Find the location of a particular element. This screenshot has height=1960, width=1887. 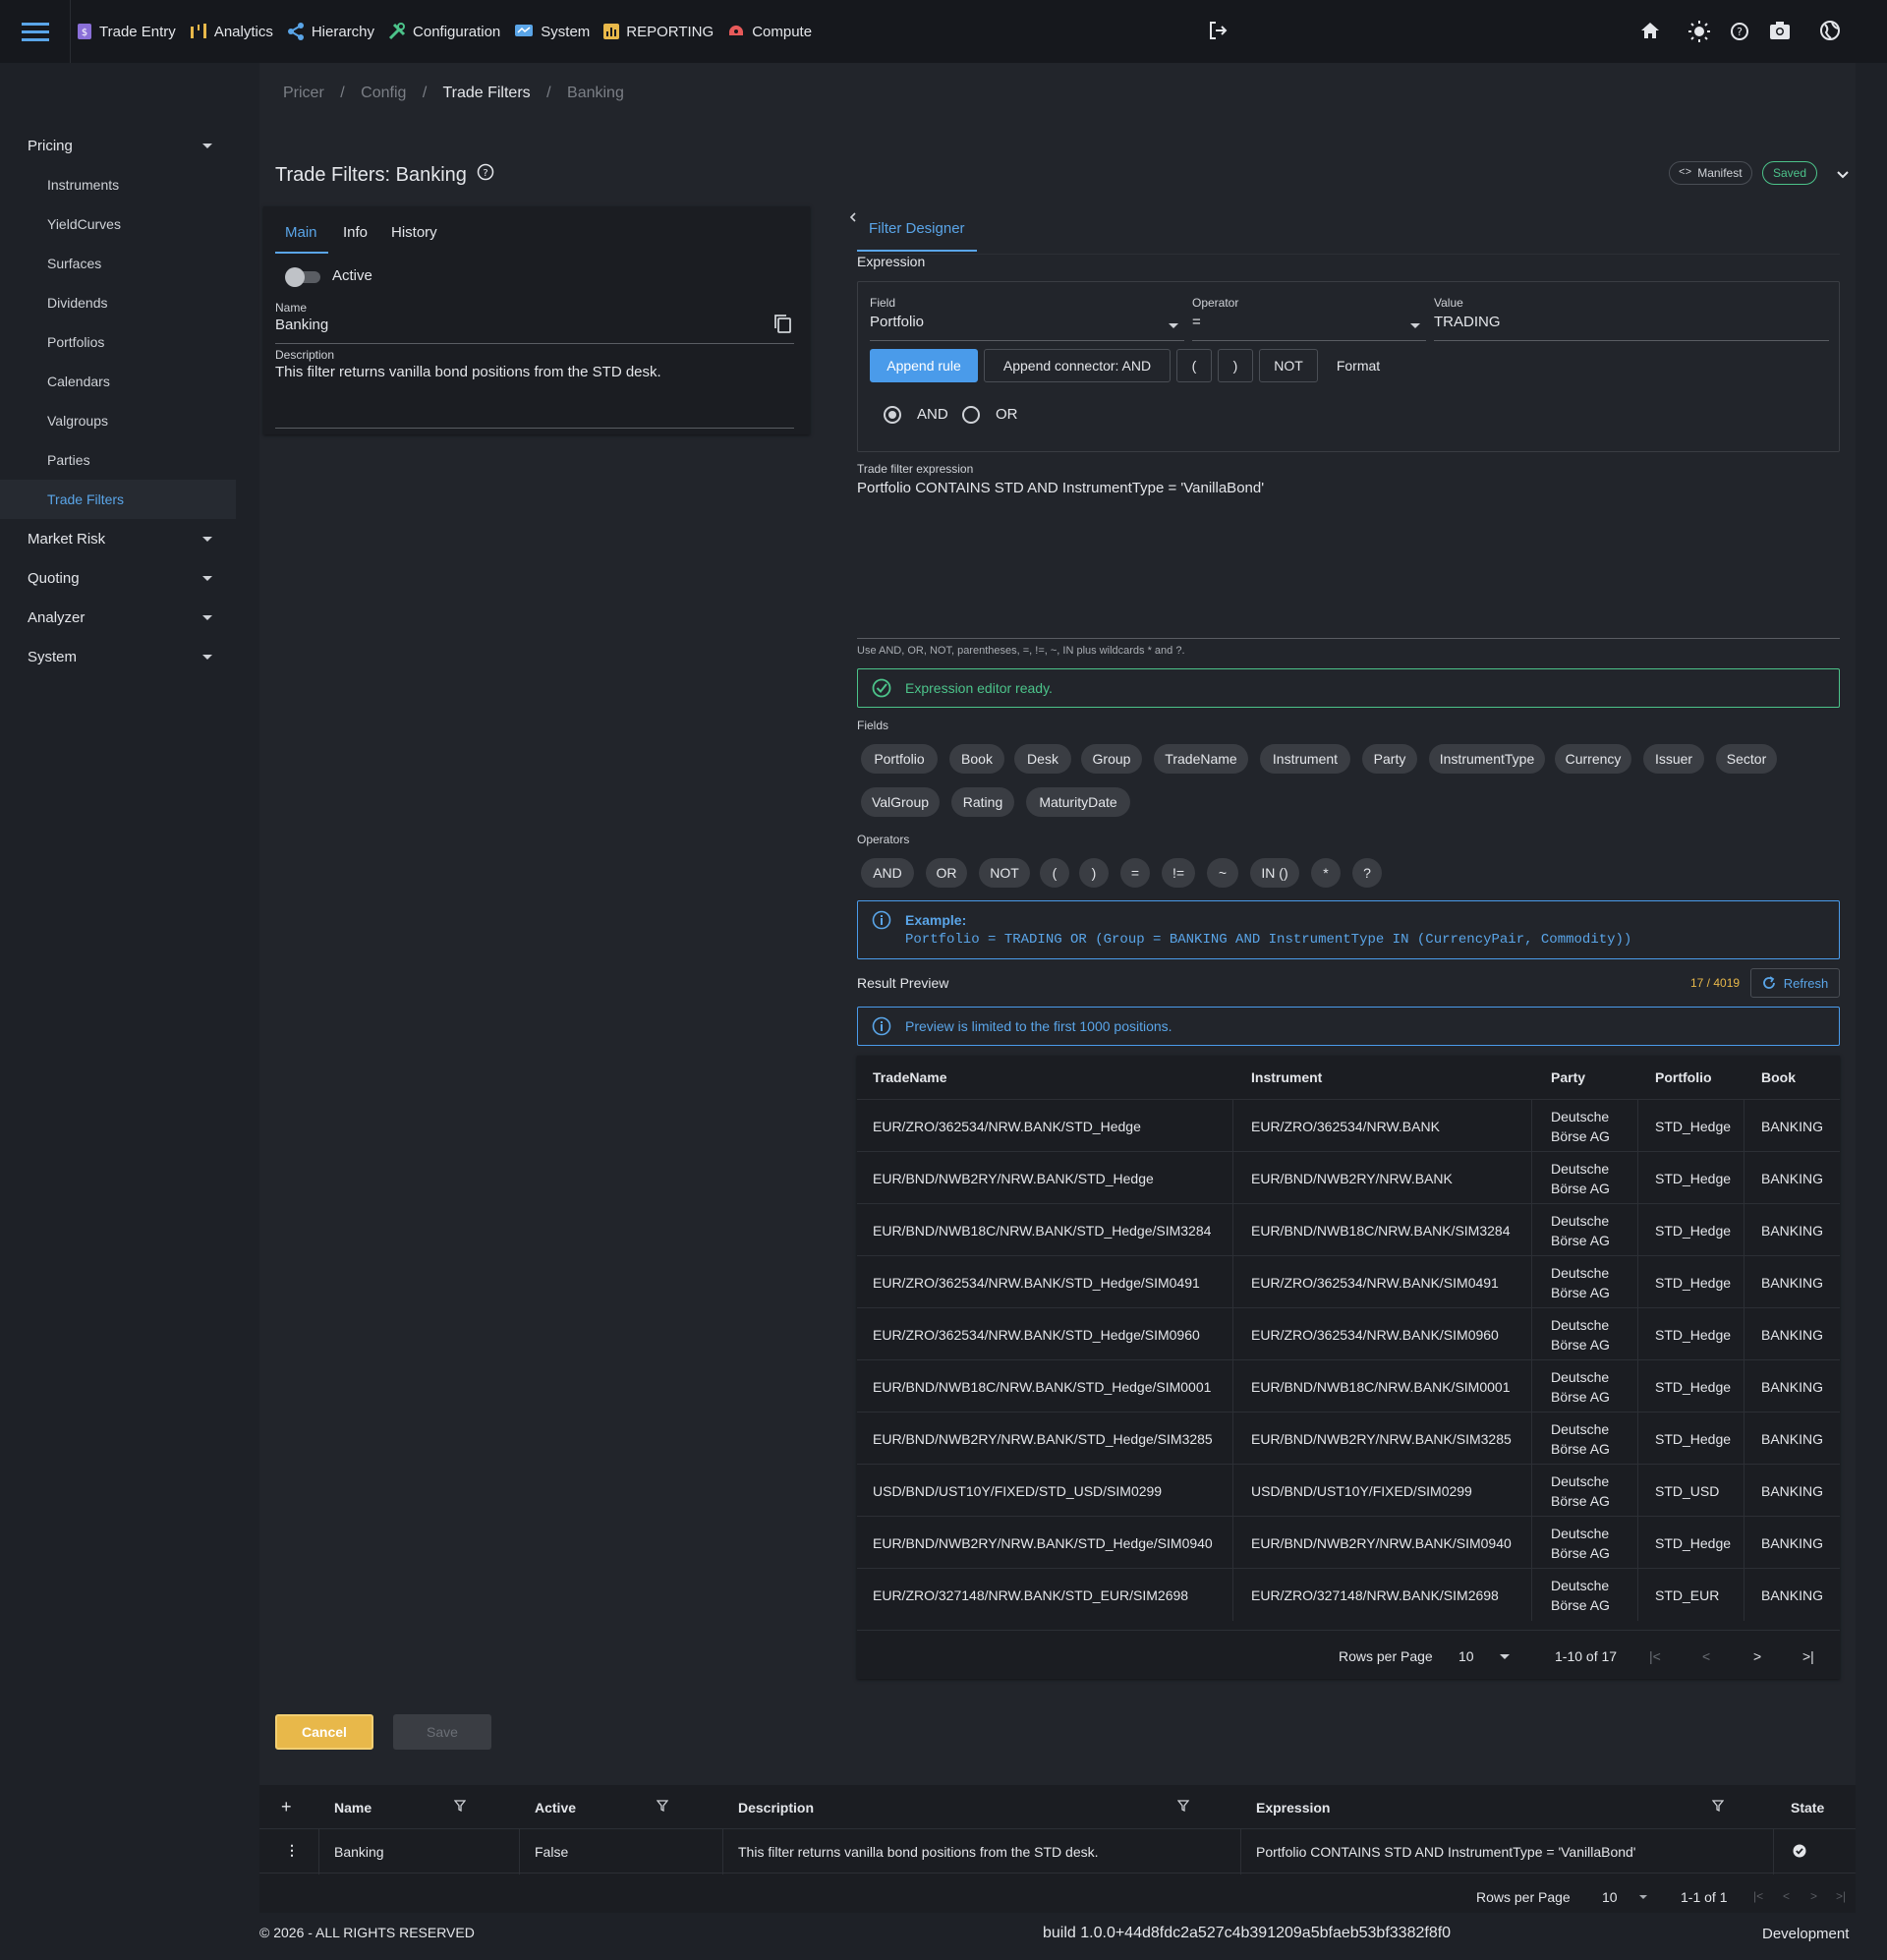

nav-analytics: Analytics is located at coordinates (231, 32).